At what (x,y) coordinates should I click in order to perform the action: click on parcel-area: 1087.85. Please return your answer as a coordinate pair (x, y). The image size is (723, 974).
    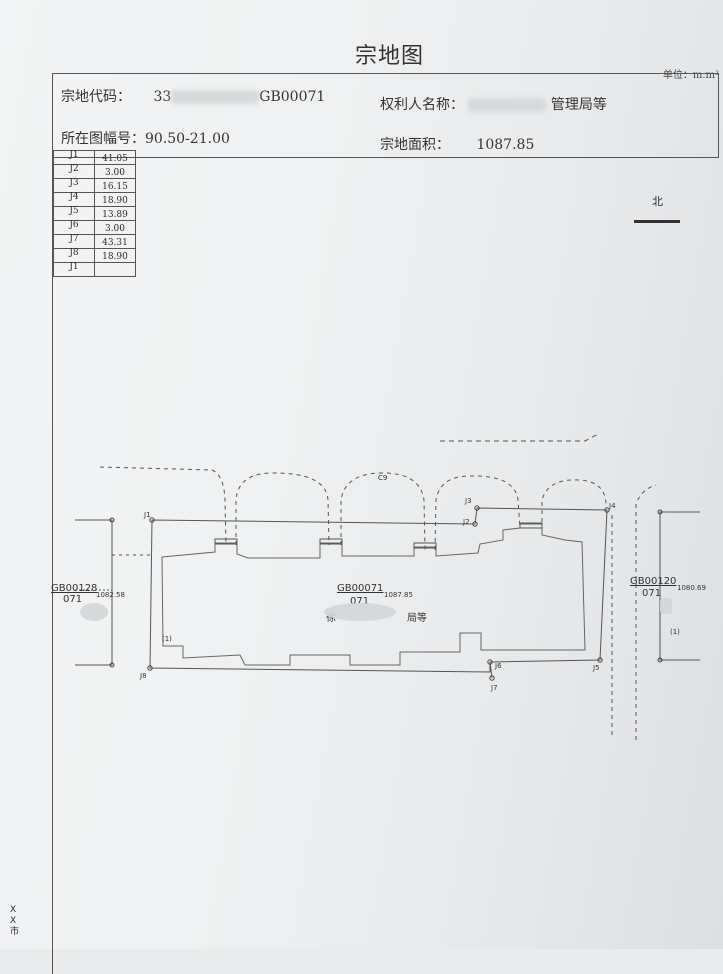
    Looking at the image, I should click on (398, 595).